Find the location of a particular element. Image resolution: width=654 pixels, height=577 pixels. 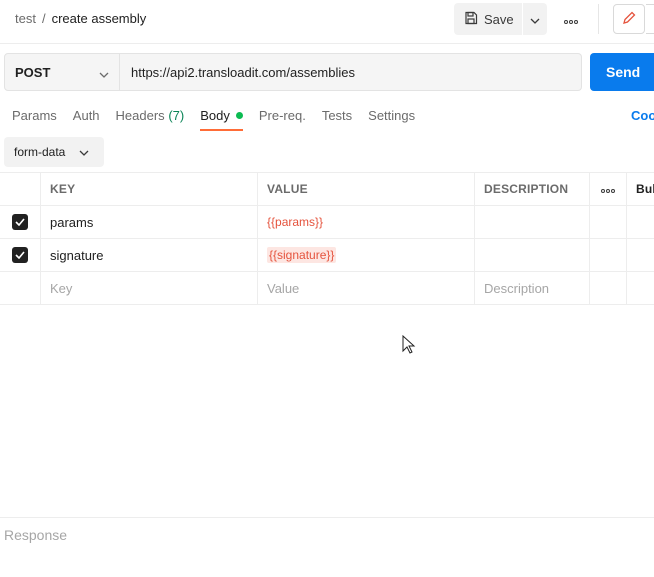

value-cell: {{params}} is located at coordinates (366, 222).